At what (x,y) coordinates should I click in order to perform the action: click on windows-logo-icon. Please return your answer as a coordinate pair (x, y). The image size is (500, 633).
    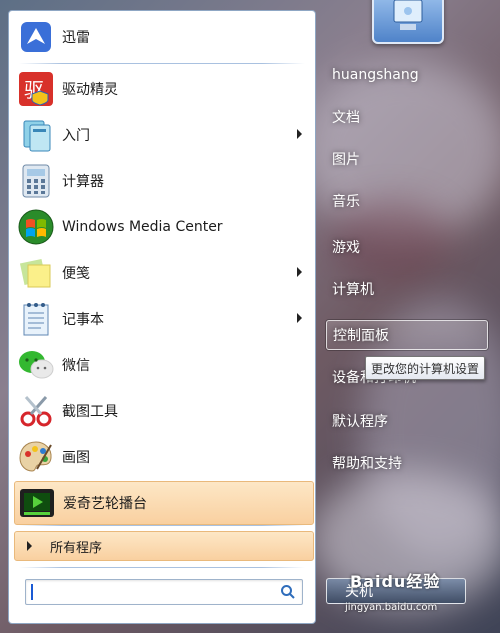
    Looking at the image, I should click on (36, 227).